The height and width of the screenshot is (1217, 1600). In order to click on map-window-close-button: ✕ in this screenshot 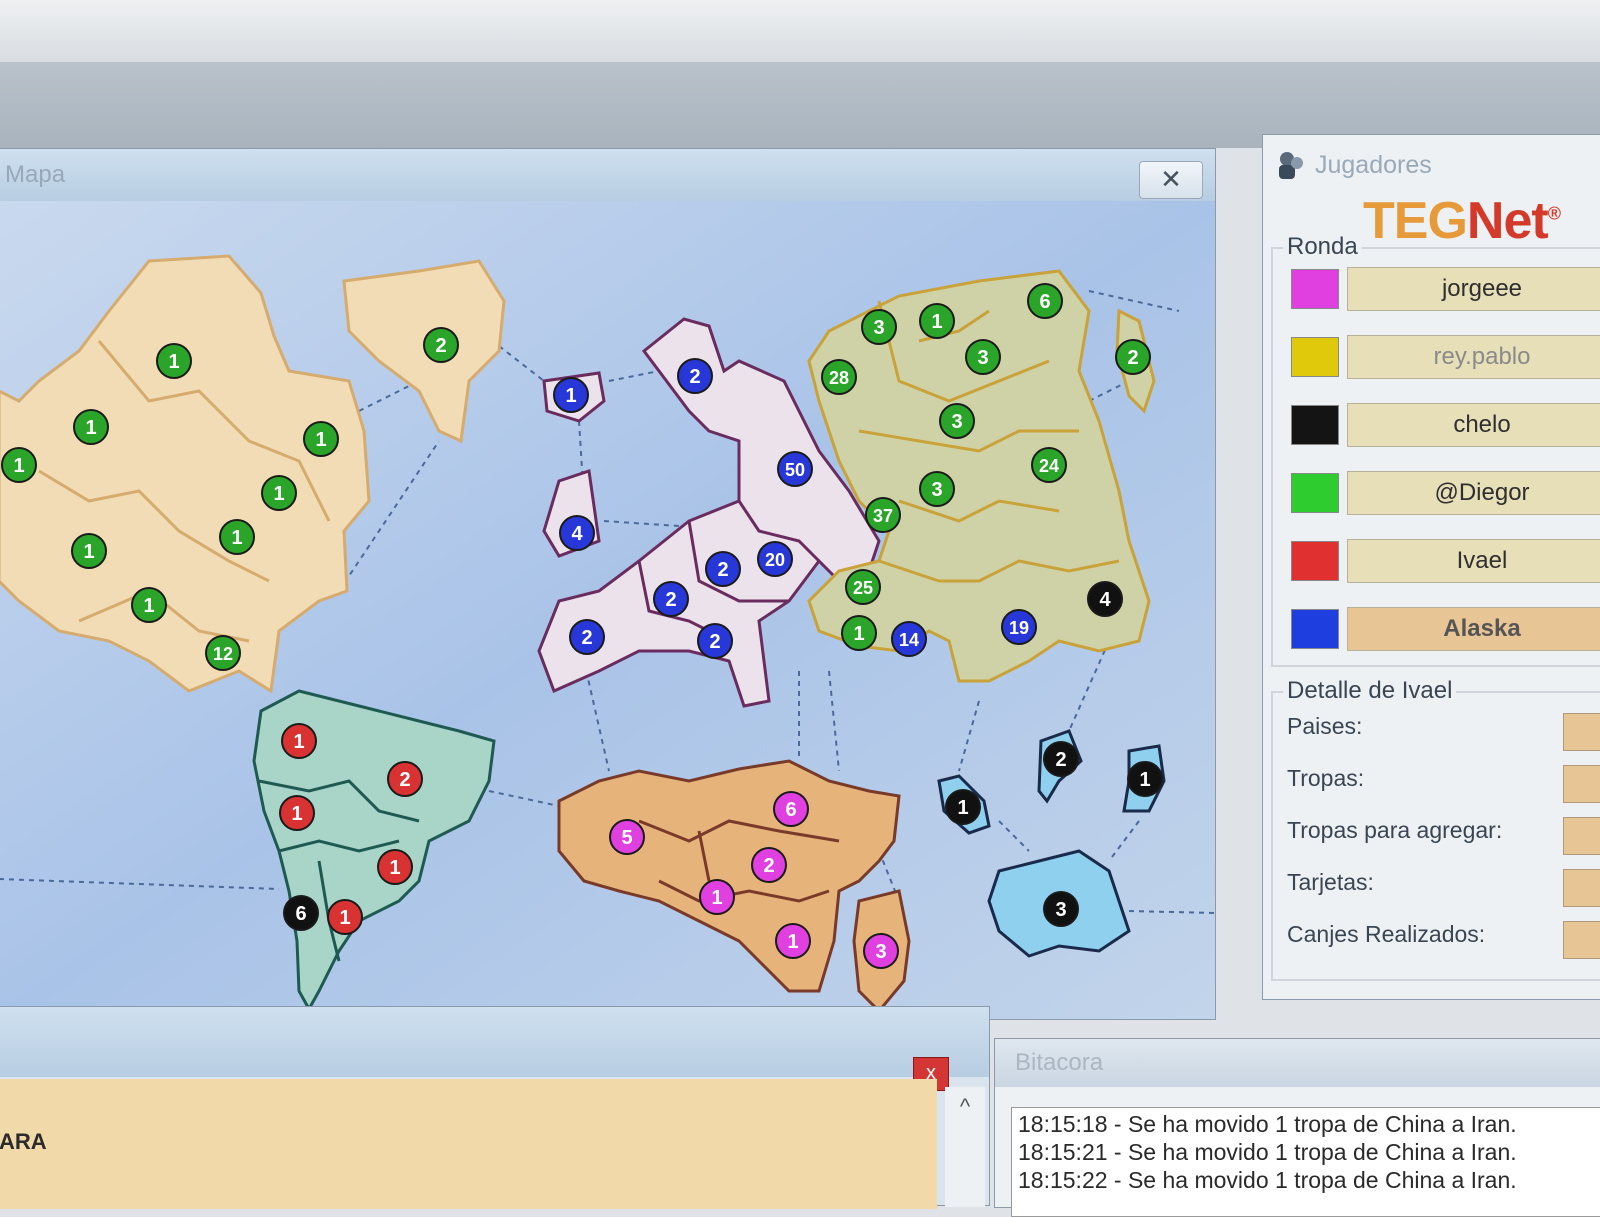, I will do `click(1171, 180)`.